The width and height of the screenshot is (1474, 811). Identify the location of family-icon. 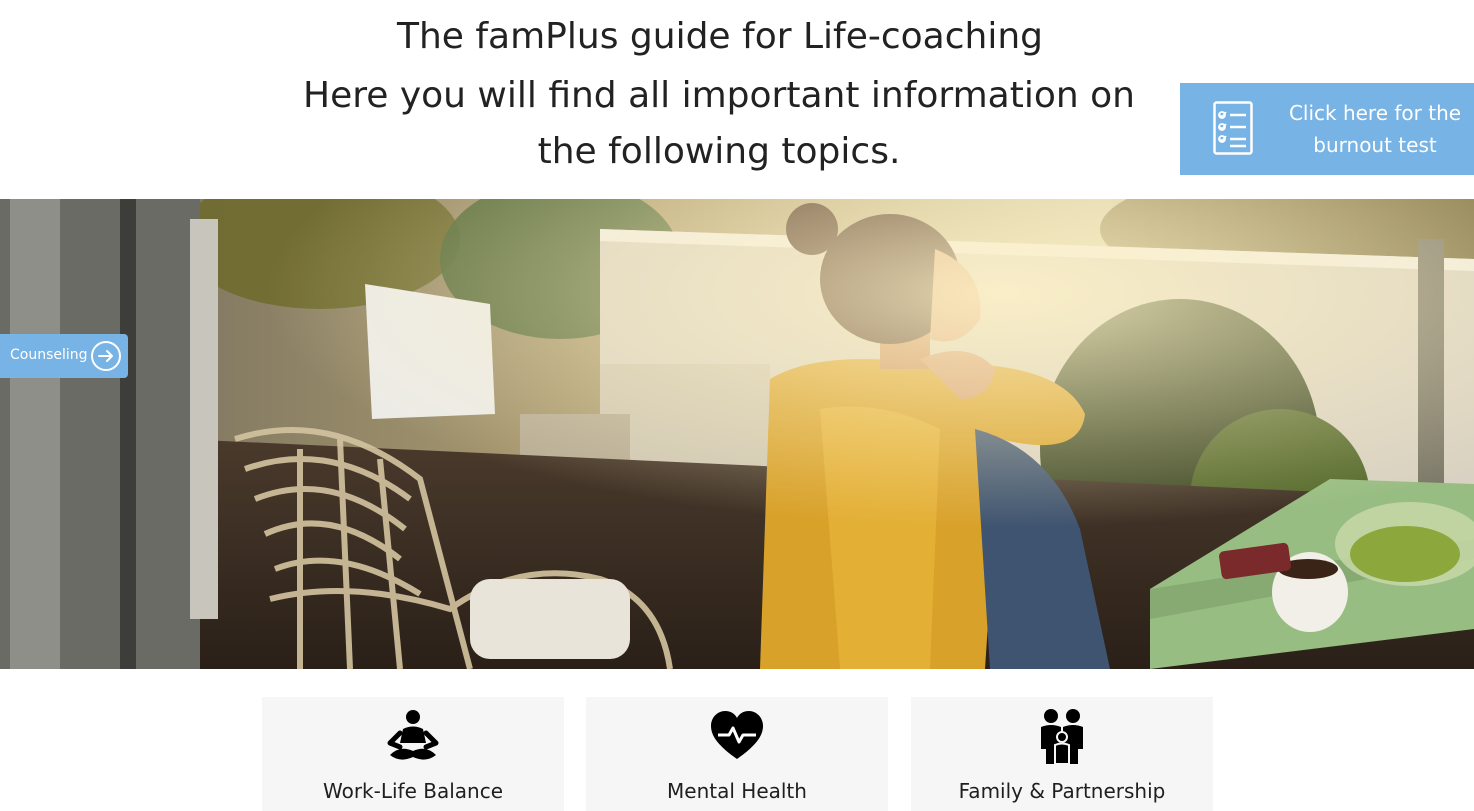
(1062, 737).